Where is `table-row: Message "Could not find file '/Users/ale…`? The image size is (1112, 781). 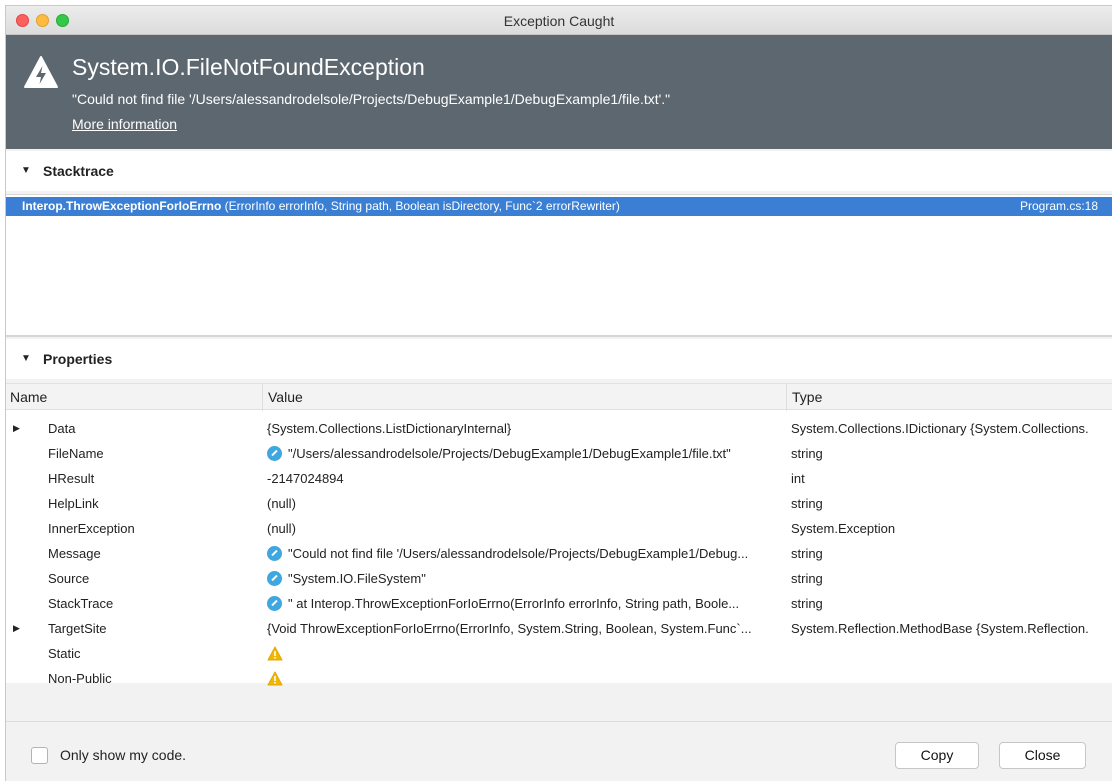
table-row: Message "Could not find file '/Users/ale… is located at coordinates (559, 553).